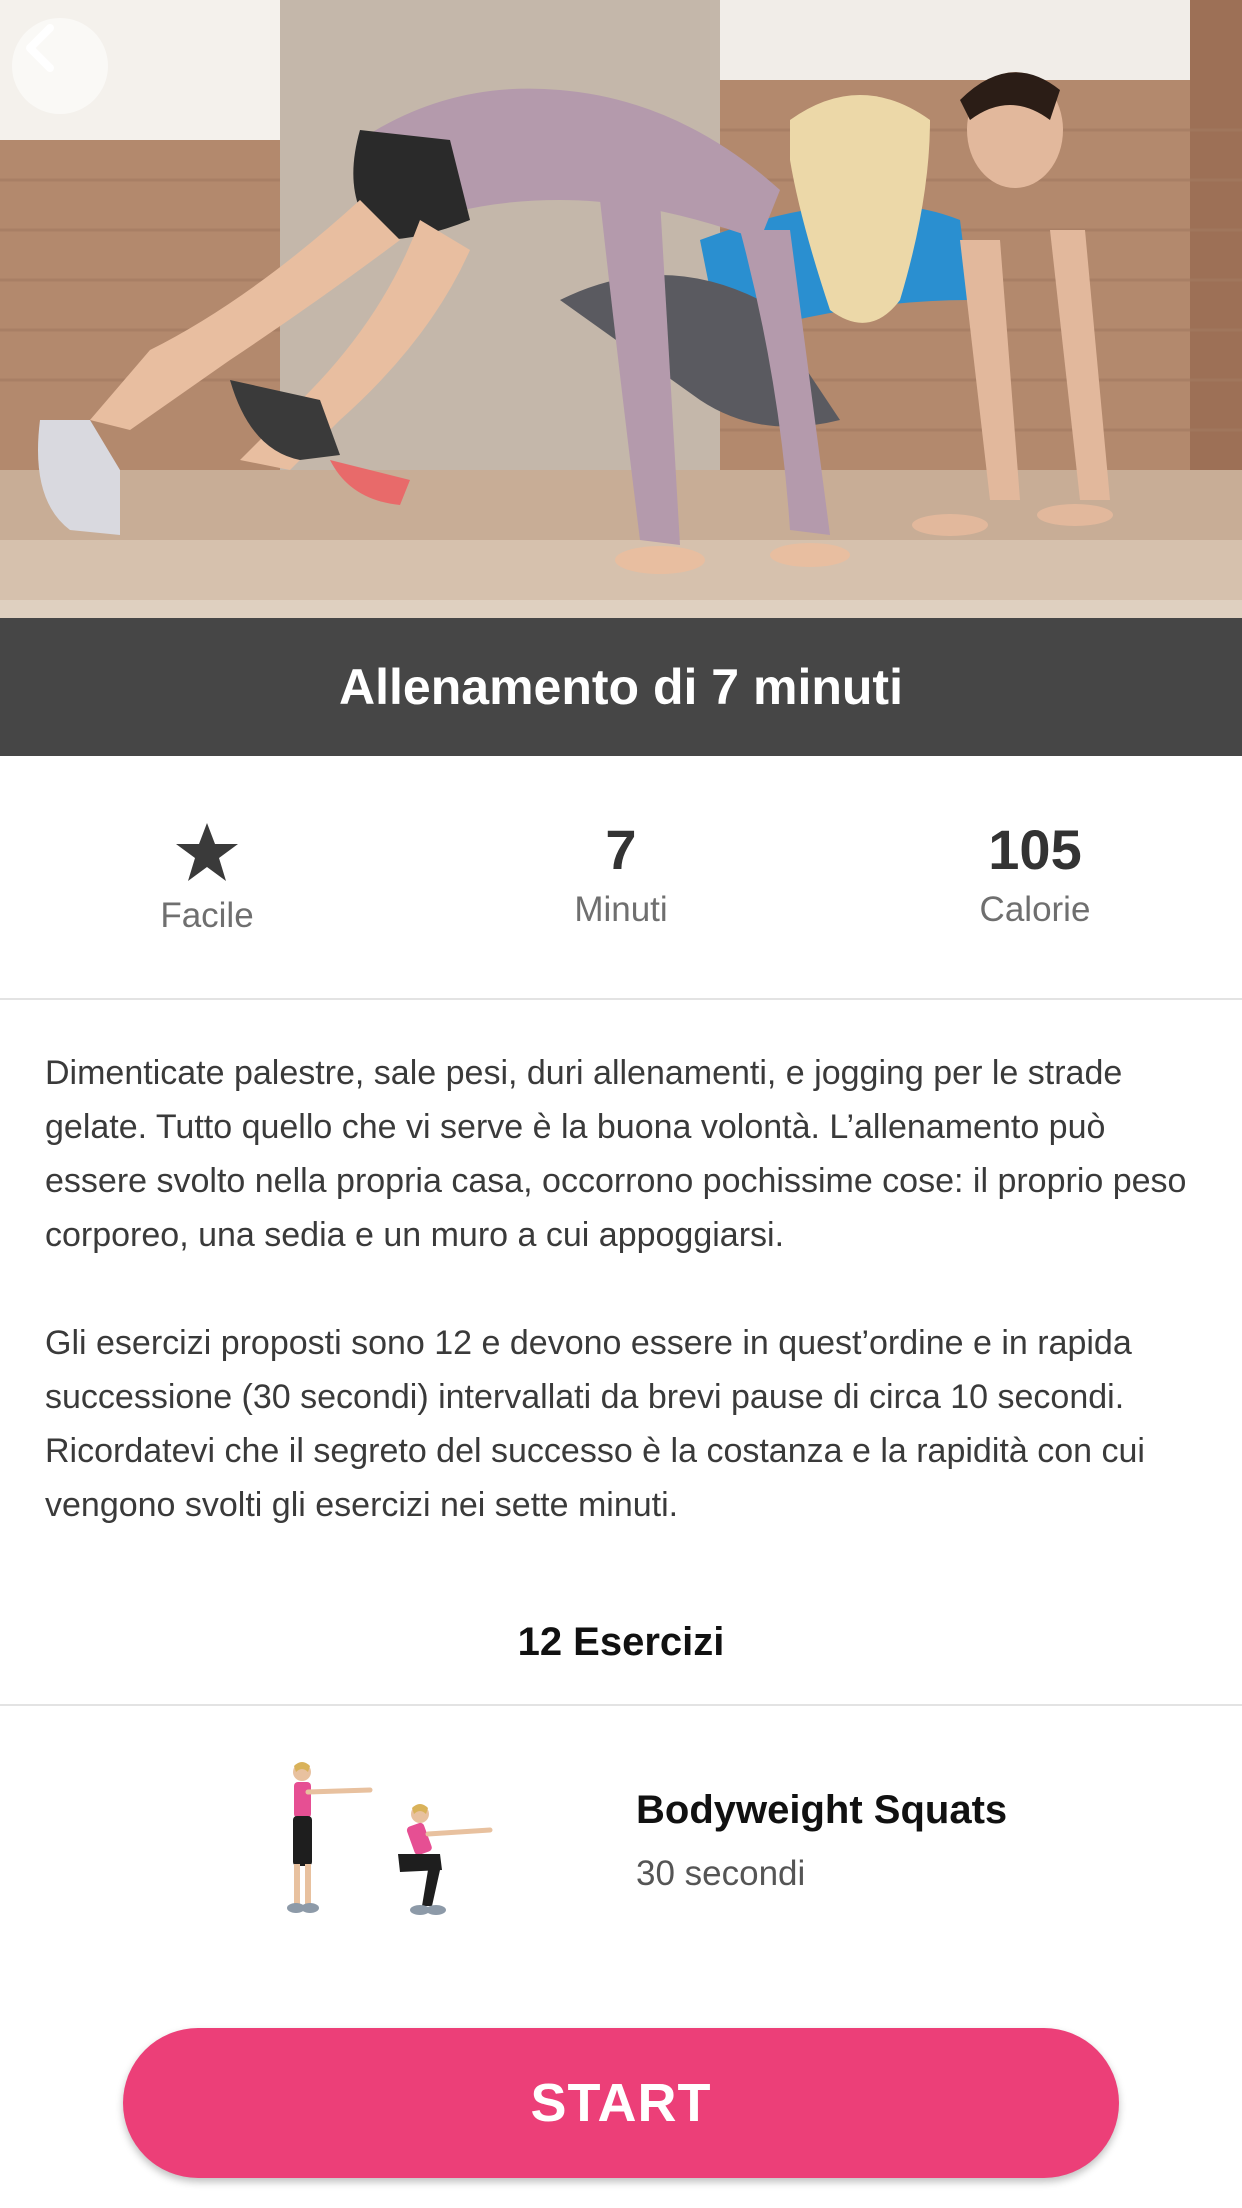 Image resolution: width=1242 pixels, height=2208 pixels. Describe the element at coordinates (207, 915) in the screenshot. I see `difficulty-label: Facile` at that location.